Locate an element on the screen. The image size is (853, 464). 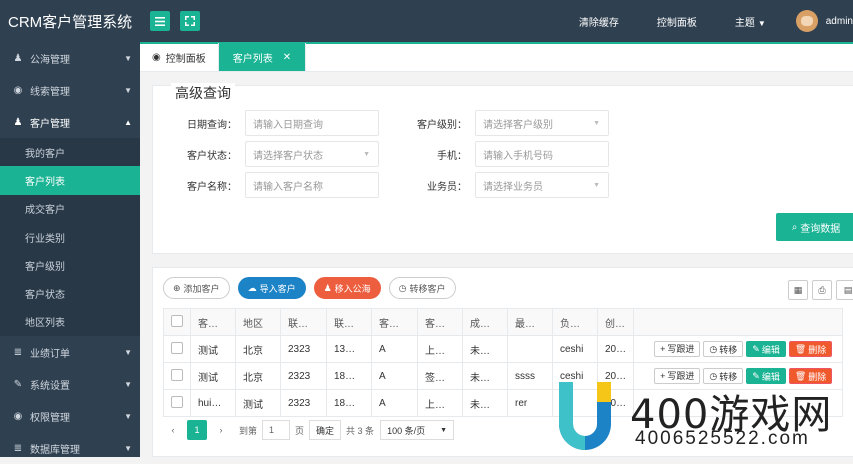
wrench-icon: ✎ is located at coordinates (18, 384).